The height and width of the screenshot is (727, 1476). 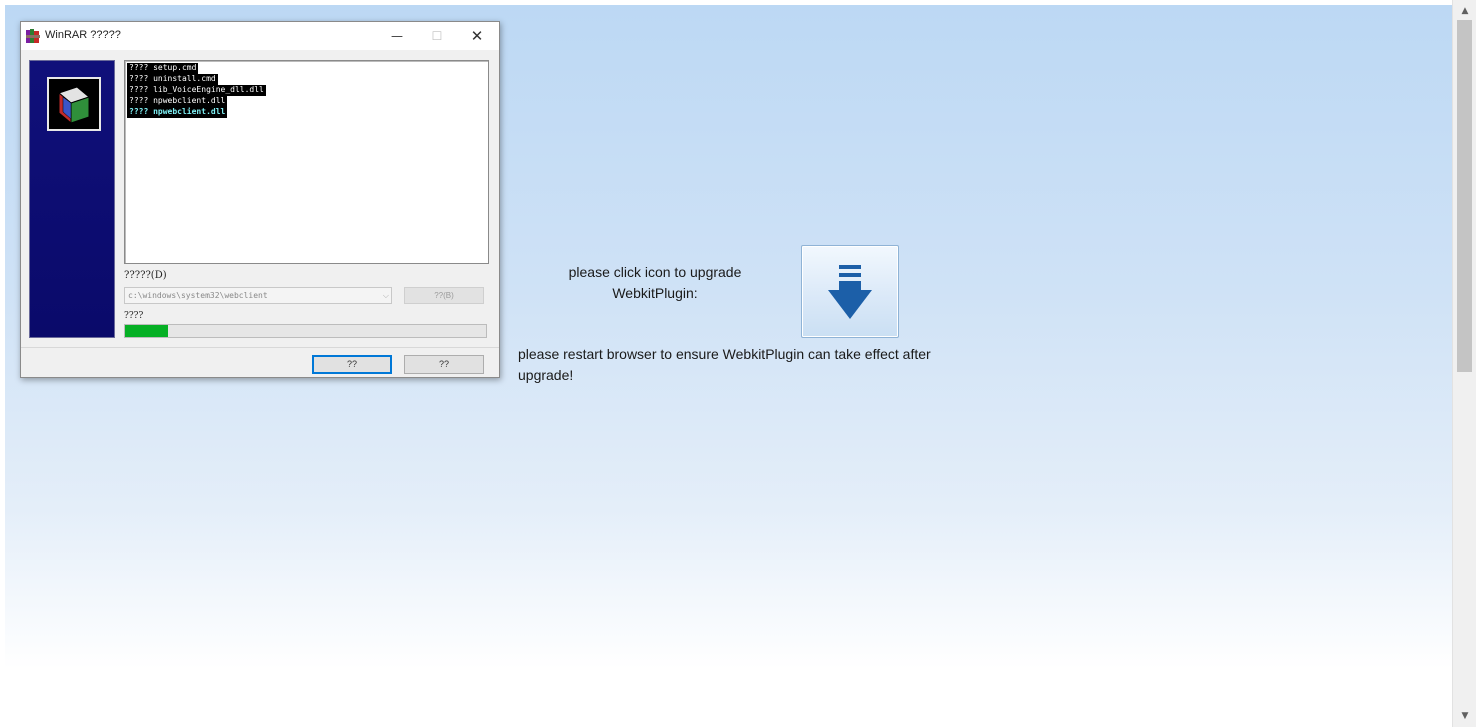 I want to click on dialog-titlebar: WinRAR ????? — ☐ ✕, so click(x=260, y=36).